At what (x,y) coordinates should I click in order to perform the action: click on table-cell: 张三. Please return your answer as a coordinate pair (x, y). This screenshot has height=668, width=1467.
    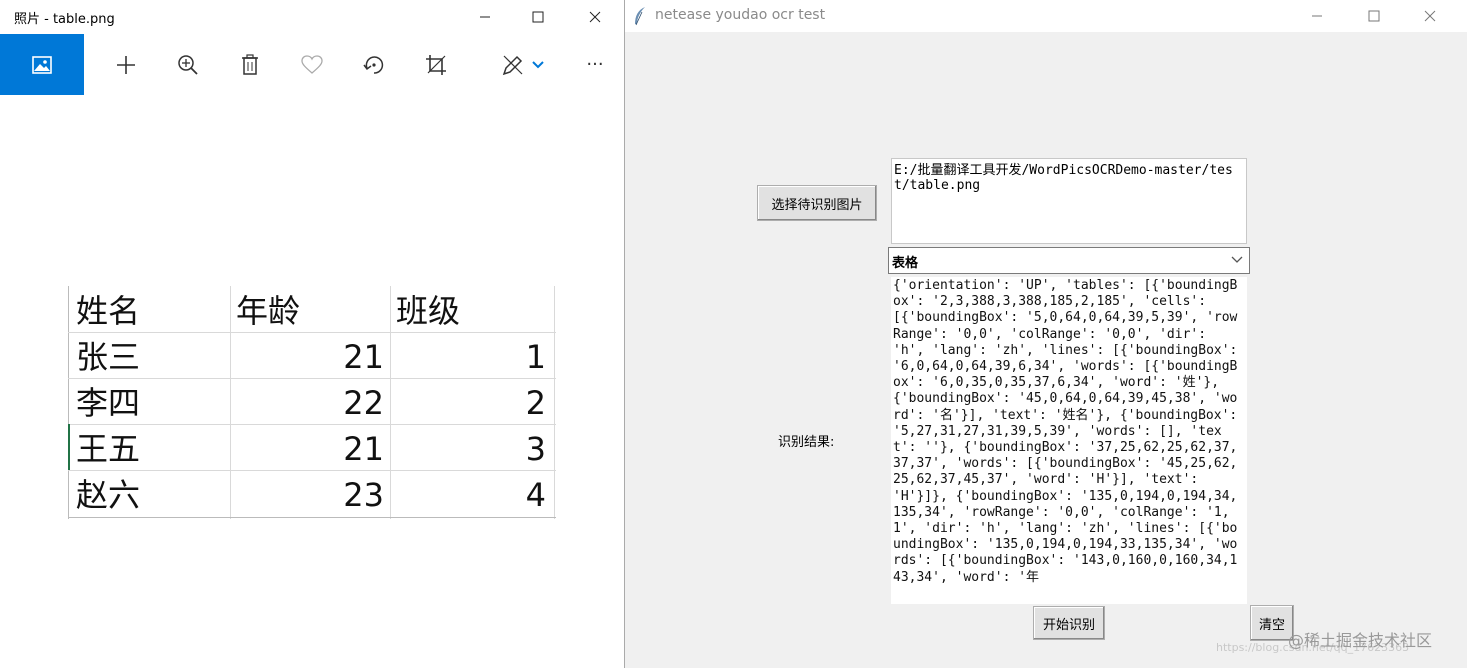
    Looking at the image, I should click on (108, 357).